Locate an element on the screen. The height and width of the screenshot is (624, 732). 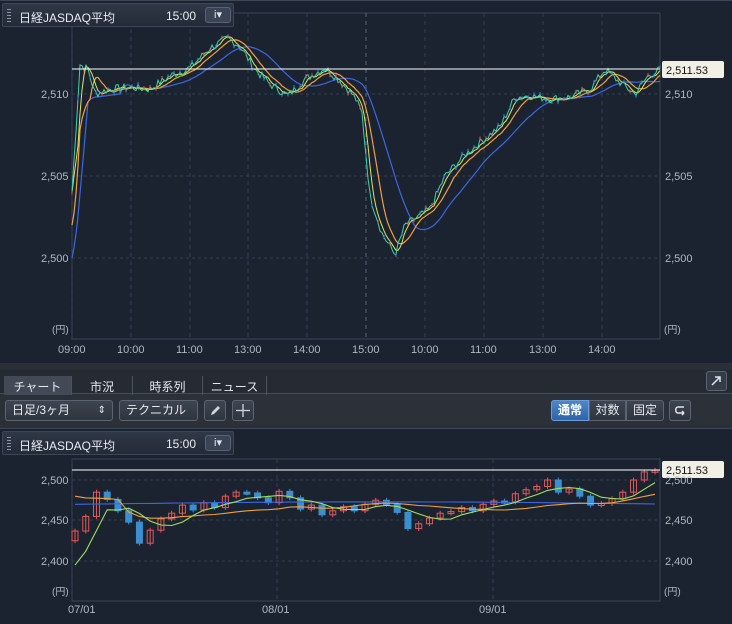
draw-pencil-button is located at coordinates (215, 410).